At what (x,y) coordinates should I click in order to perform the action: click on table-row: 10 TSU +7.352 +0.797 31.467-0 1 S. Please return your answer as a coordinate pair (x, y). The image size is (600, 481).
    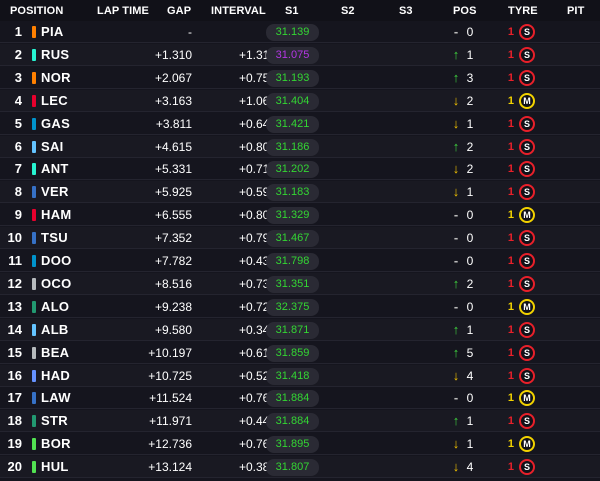
    Looking at the image, I should click on (300, 238).